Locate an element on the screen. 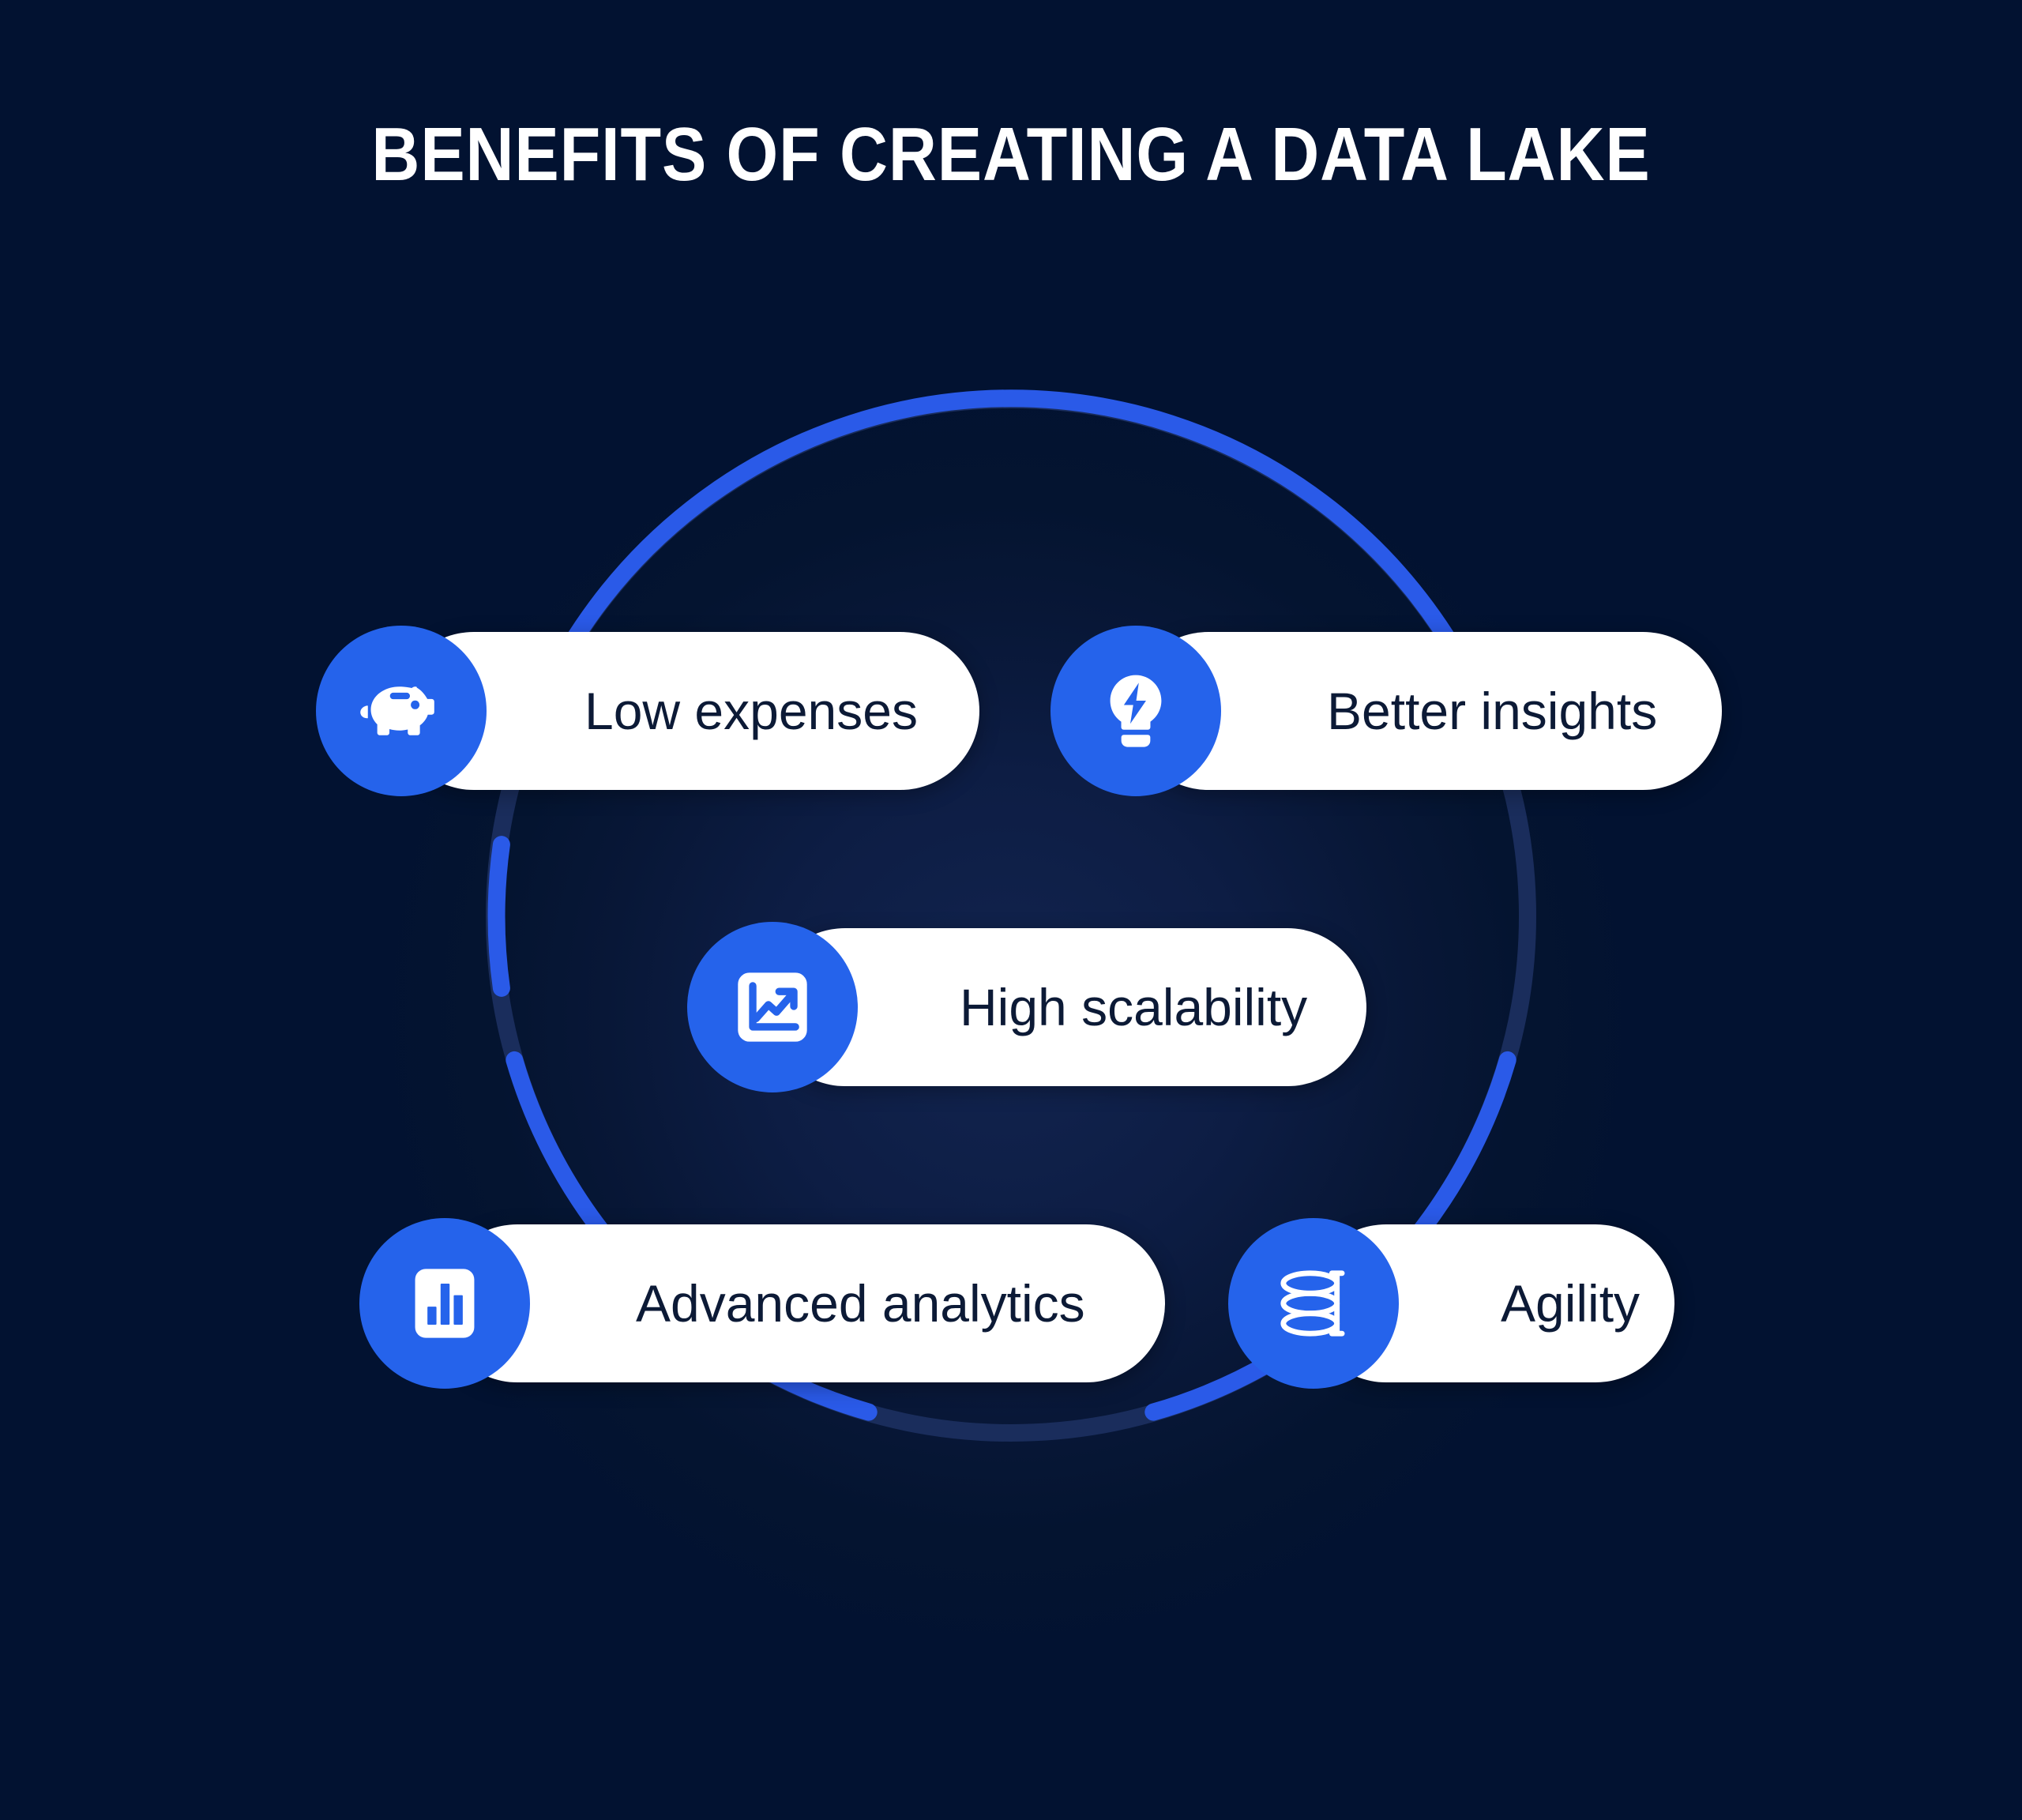  piggy-bank-icon is located at coordinates (401, 711).